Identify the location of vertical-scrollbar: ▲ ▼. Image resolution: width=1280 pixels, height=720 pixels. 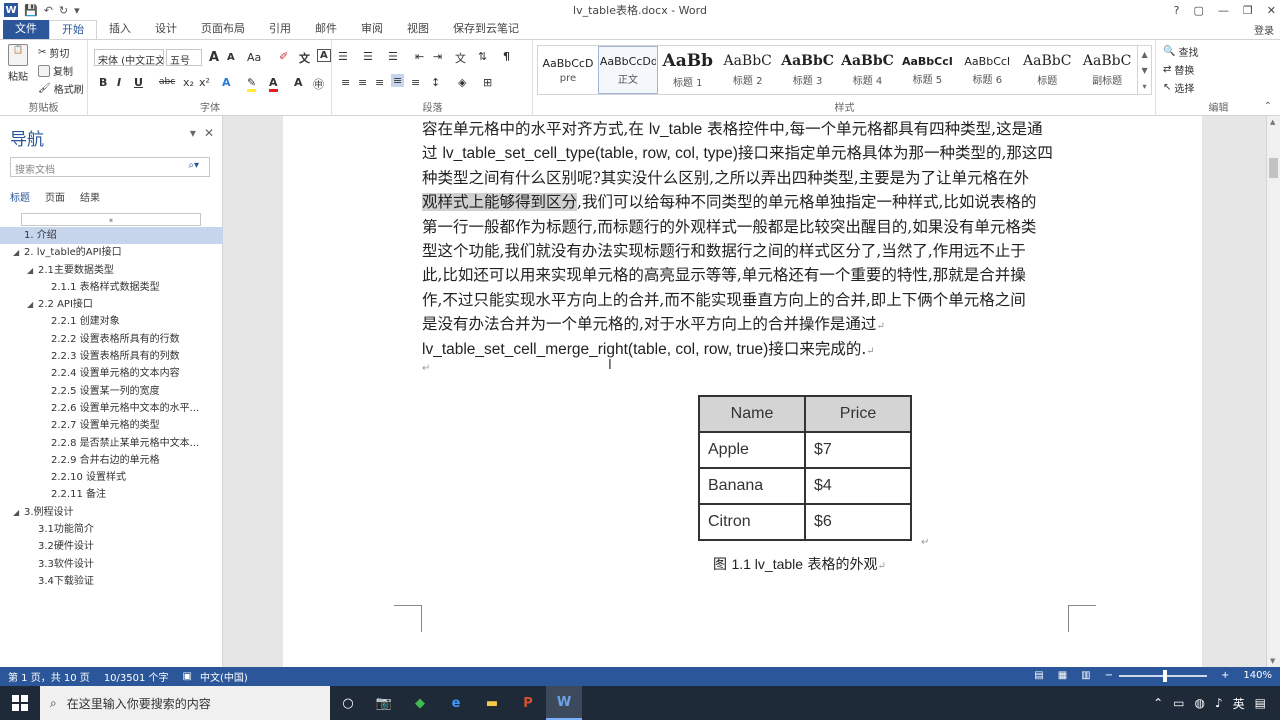
(1273, 391).